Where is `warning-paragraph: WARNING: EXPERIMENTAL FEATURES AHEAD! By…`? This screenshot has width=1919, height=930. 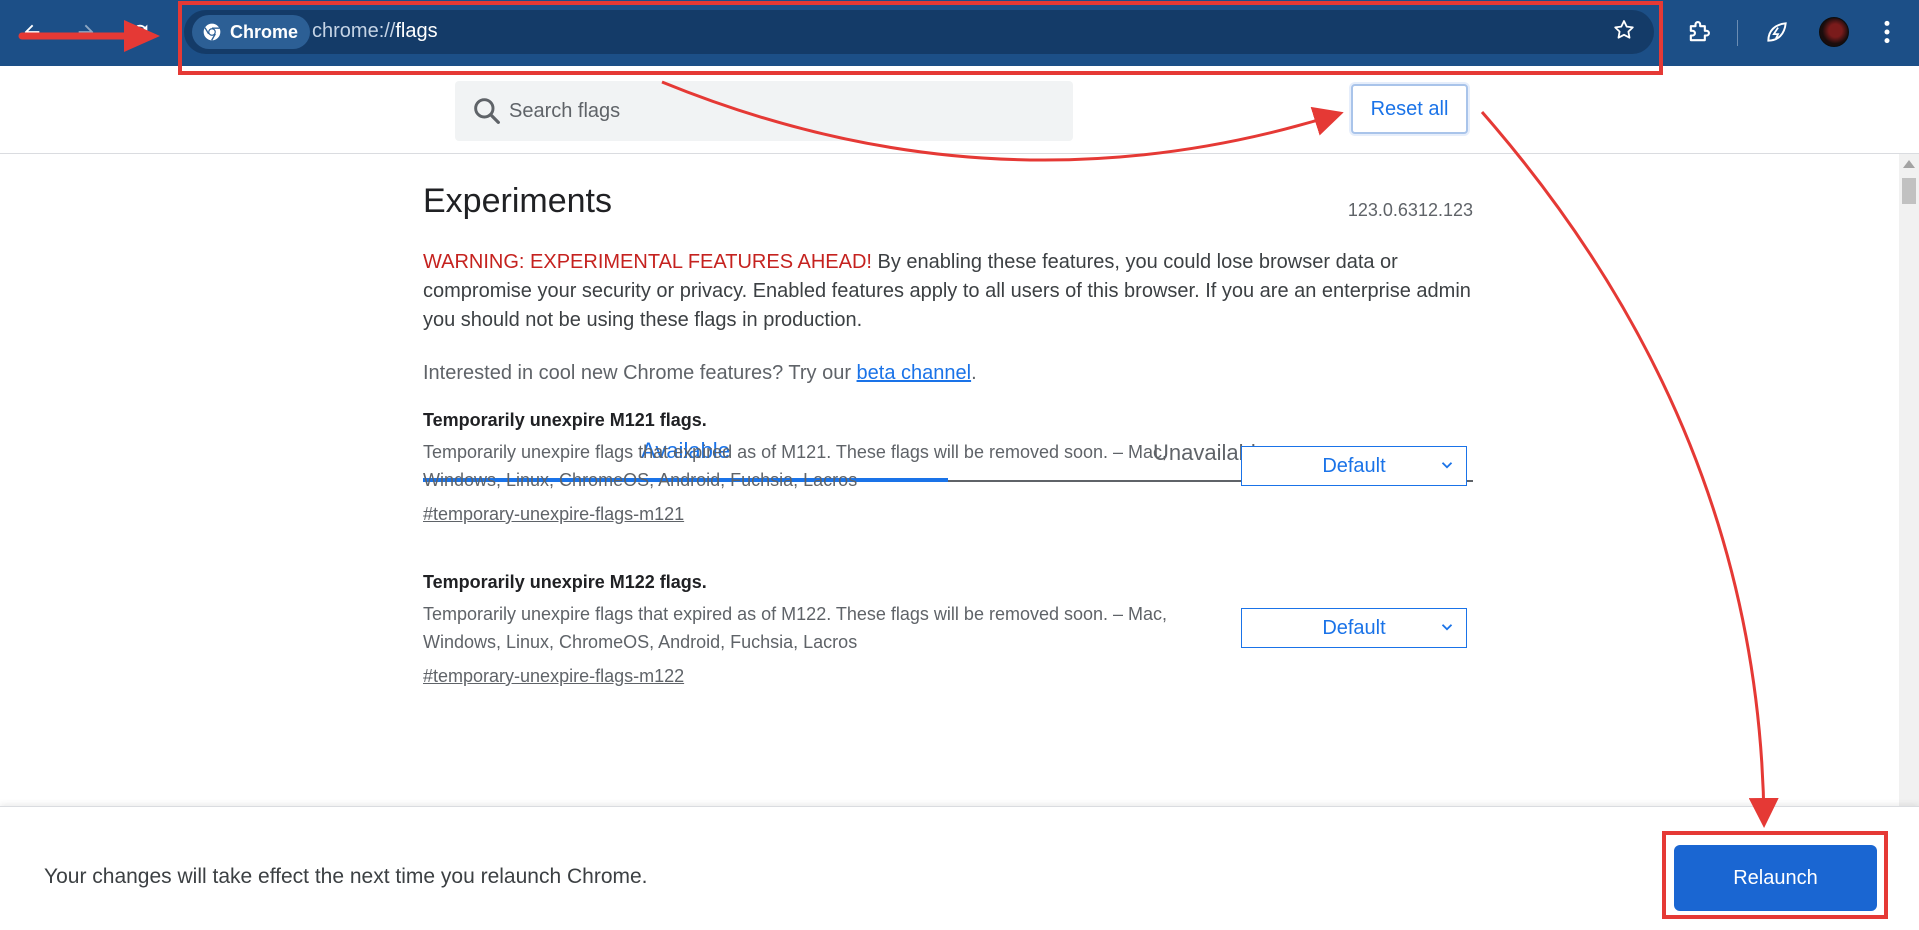 warning-paragraph: WARNING: EXPERIMENTAL FEATURES AHEAD! By… is located at coordinates (948, 291).